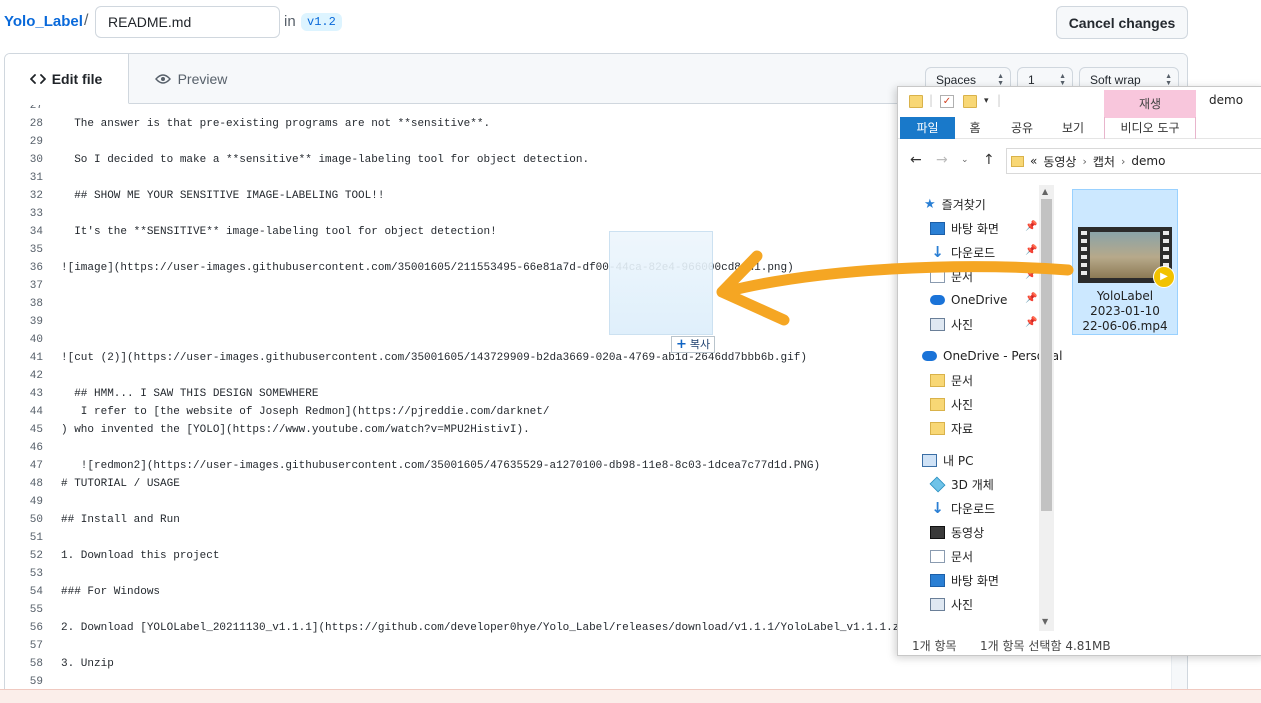  I want to click on nav-label: 3D 개체, so click(972, 484).